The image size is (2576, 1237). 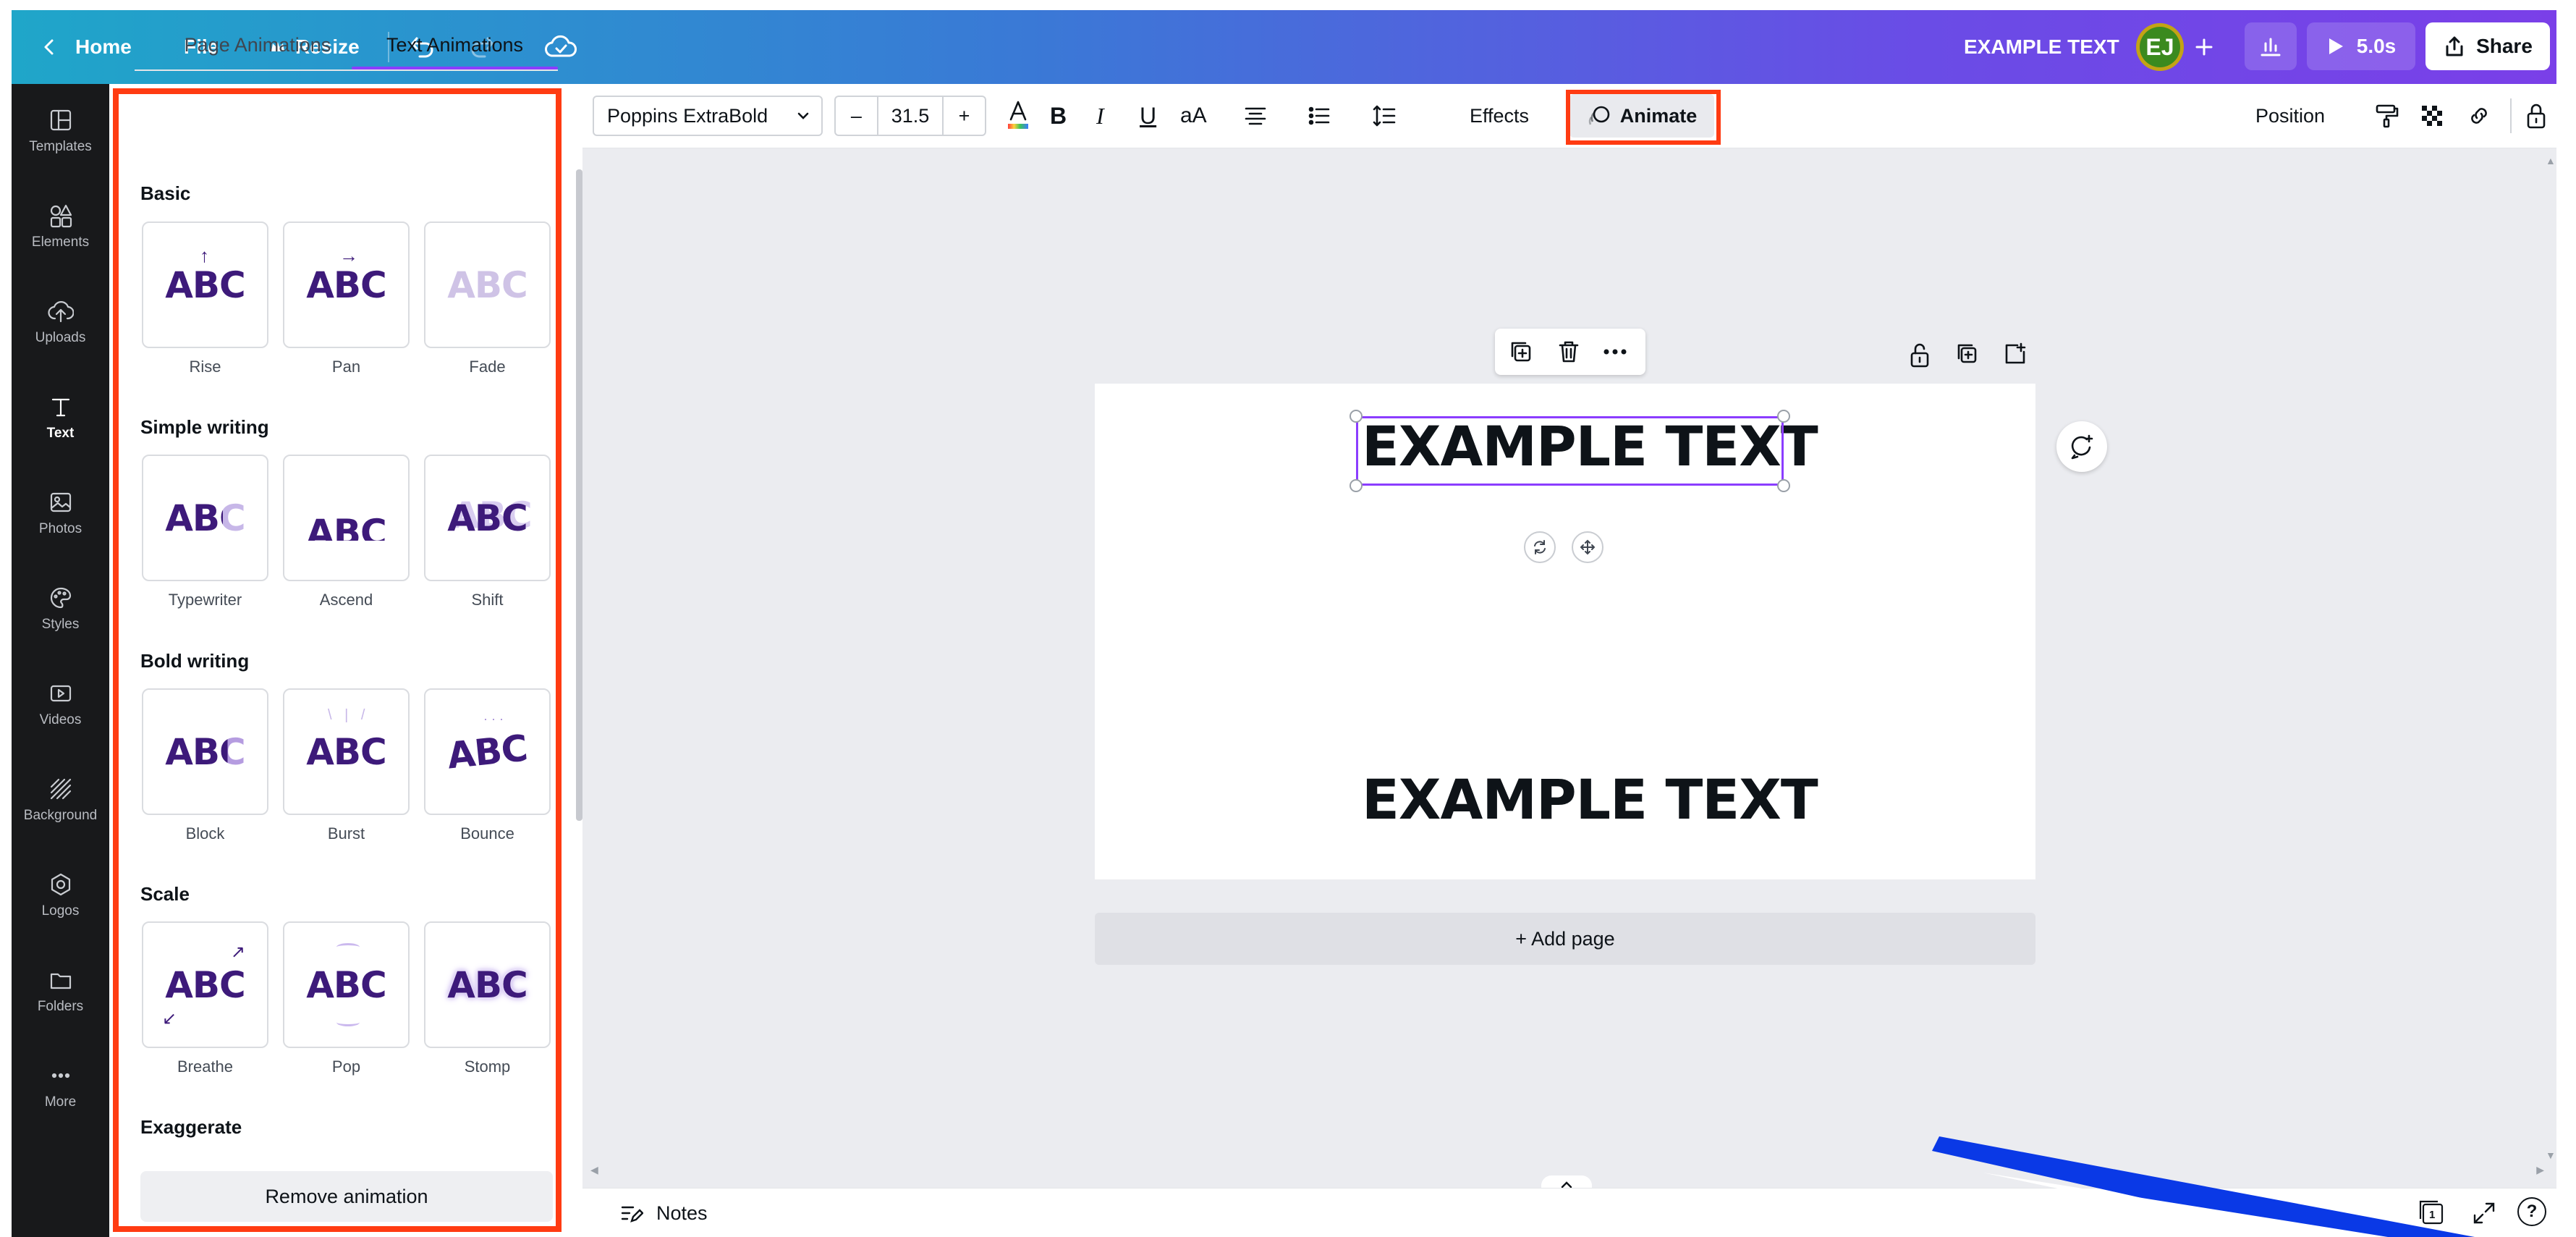 I want to click on notes-button: Notes, so click(x=663, y=1213).